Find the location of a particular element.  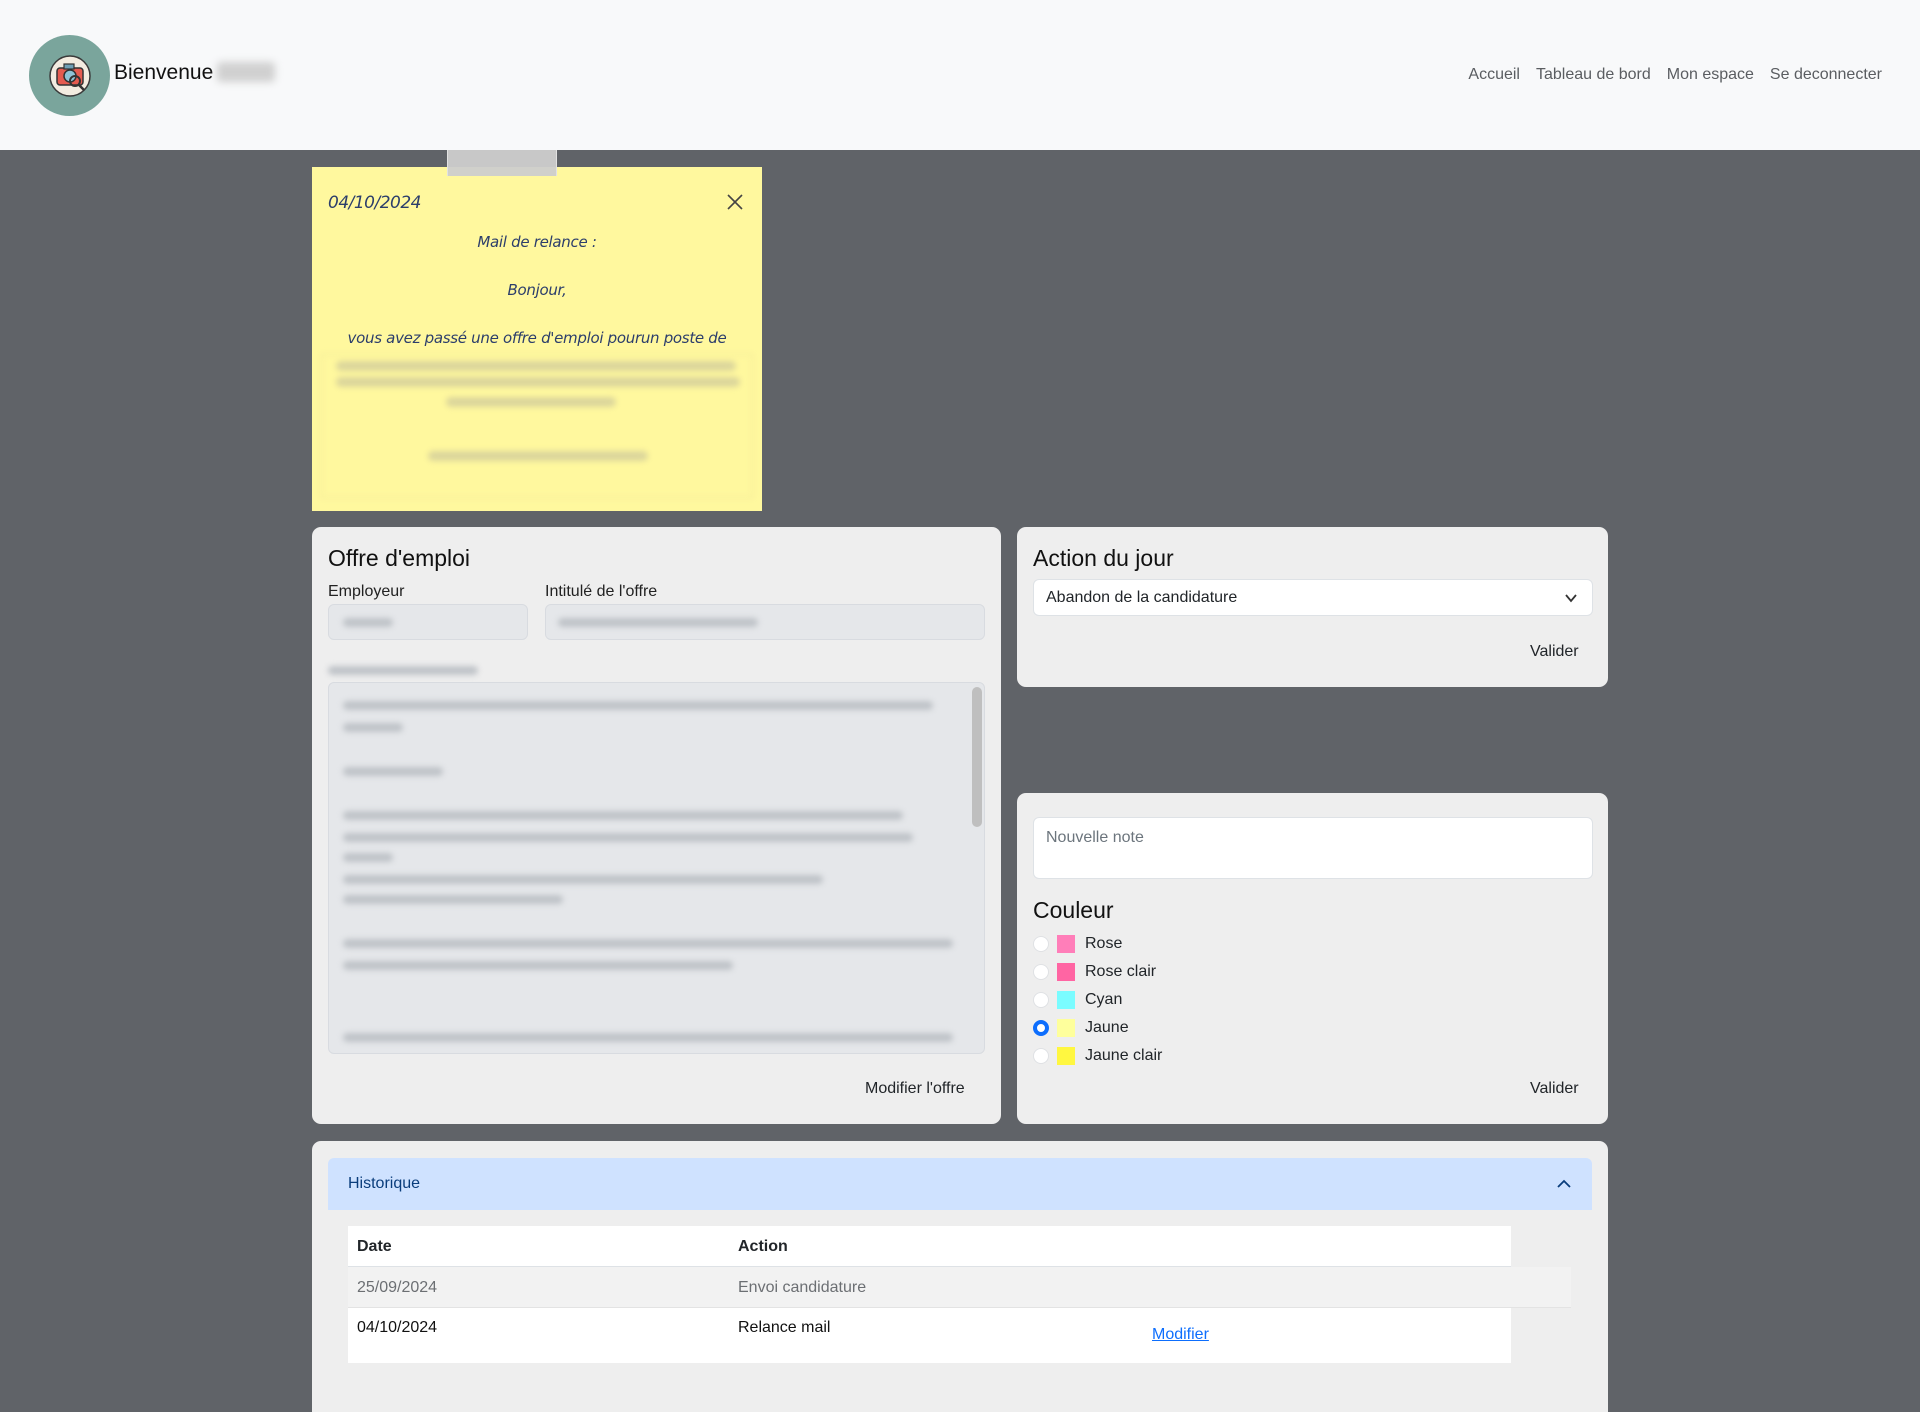

nav-mon-espace: Mon espace is located at coordinates (1710, 75).